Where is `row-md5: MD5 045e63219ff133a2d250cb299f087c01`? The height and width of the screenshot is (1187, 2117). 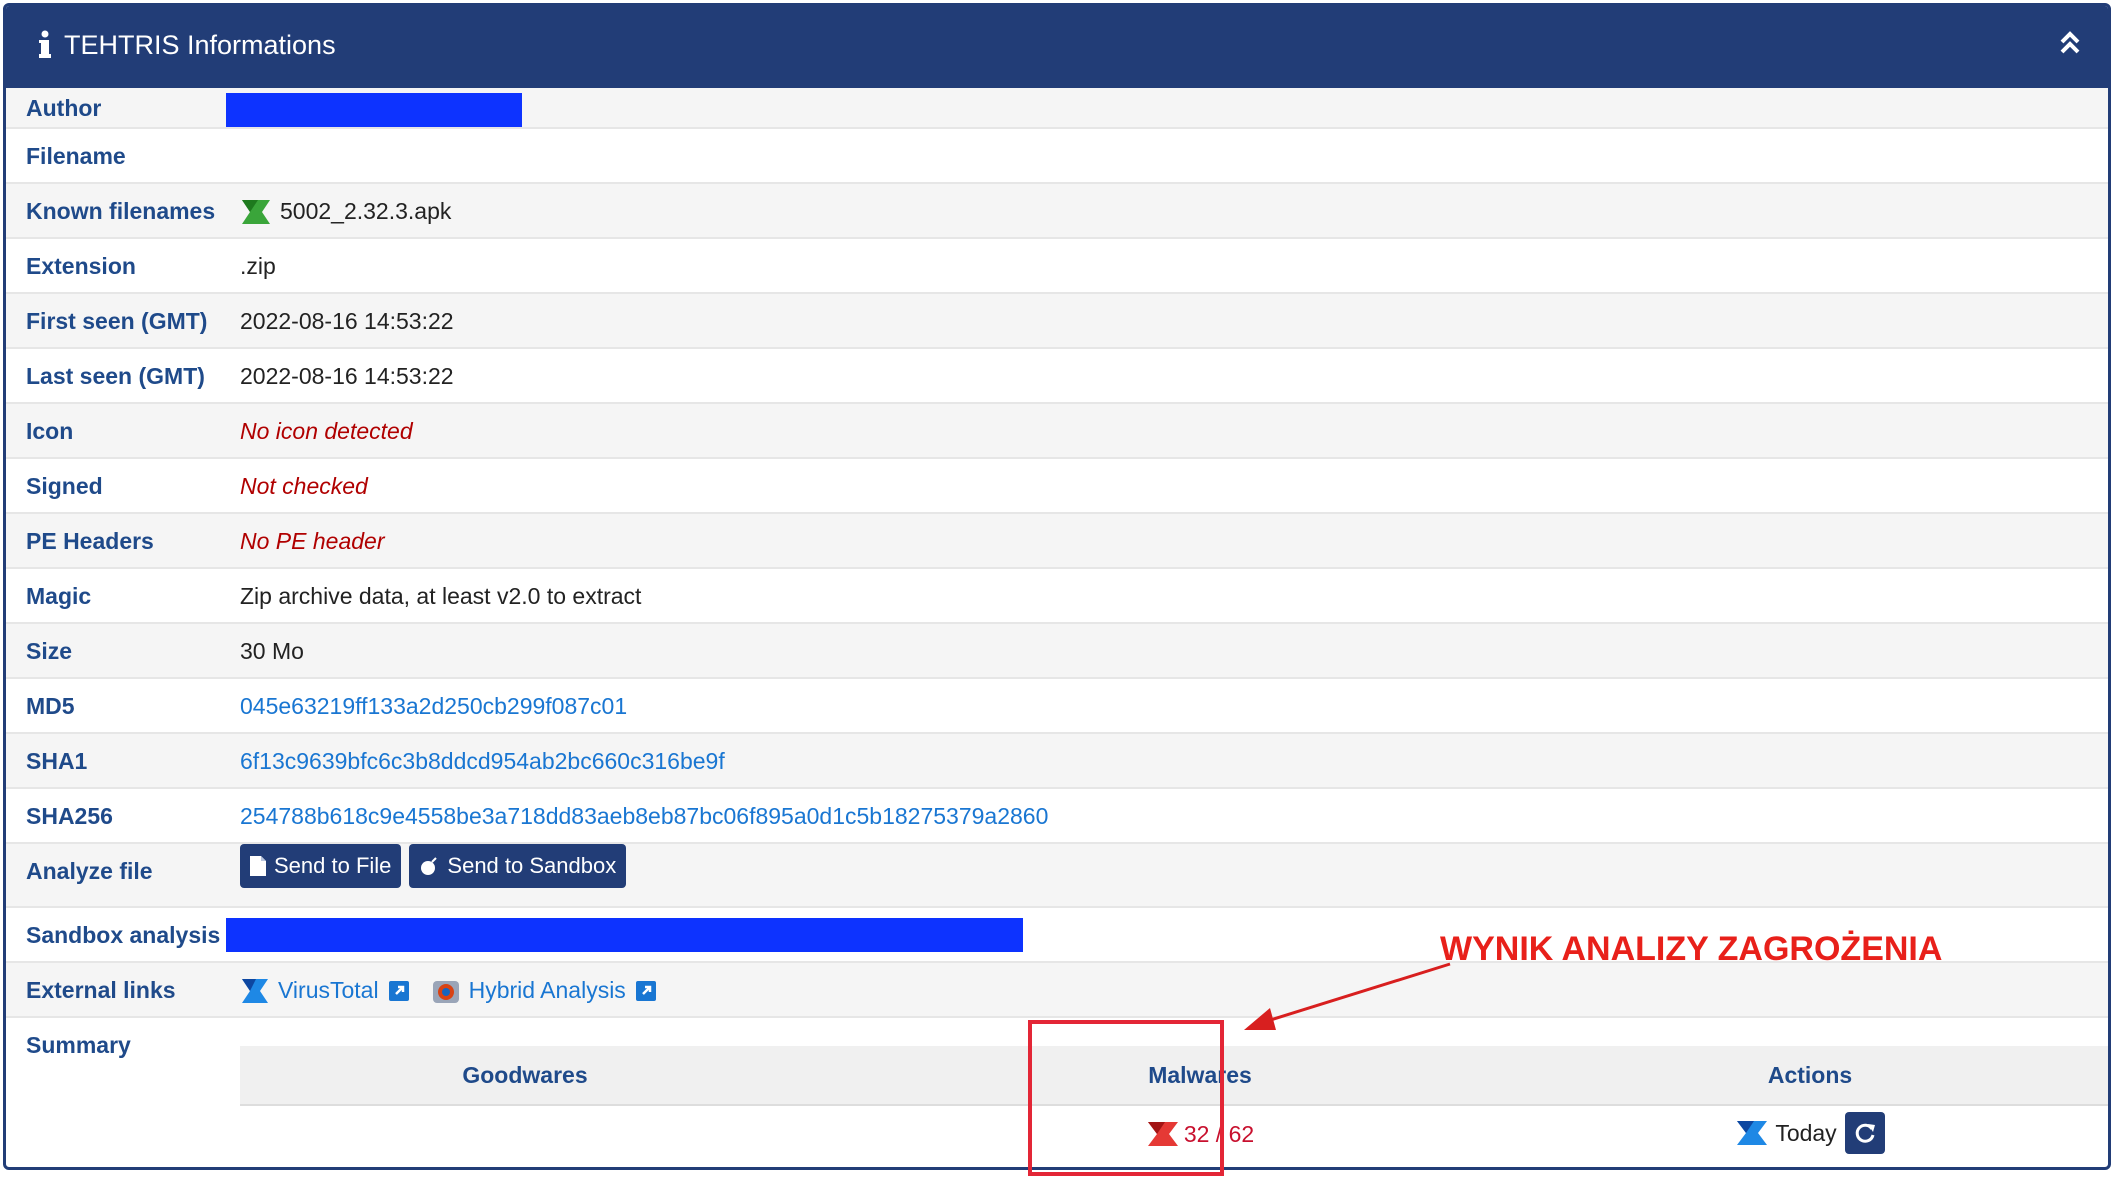
row-md5: MD5 045e63219ff133a2d250cb299f087c01 is located at coordinates (1057, 706).